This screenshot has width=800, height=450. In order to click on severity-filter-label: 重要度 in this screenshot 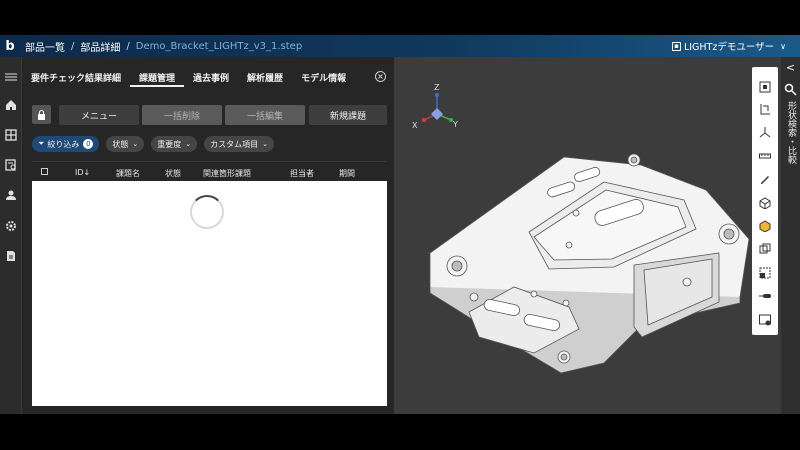, I will do `click(169, 144)`.